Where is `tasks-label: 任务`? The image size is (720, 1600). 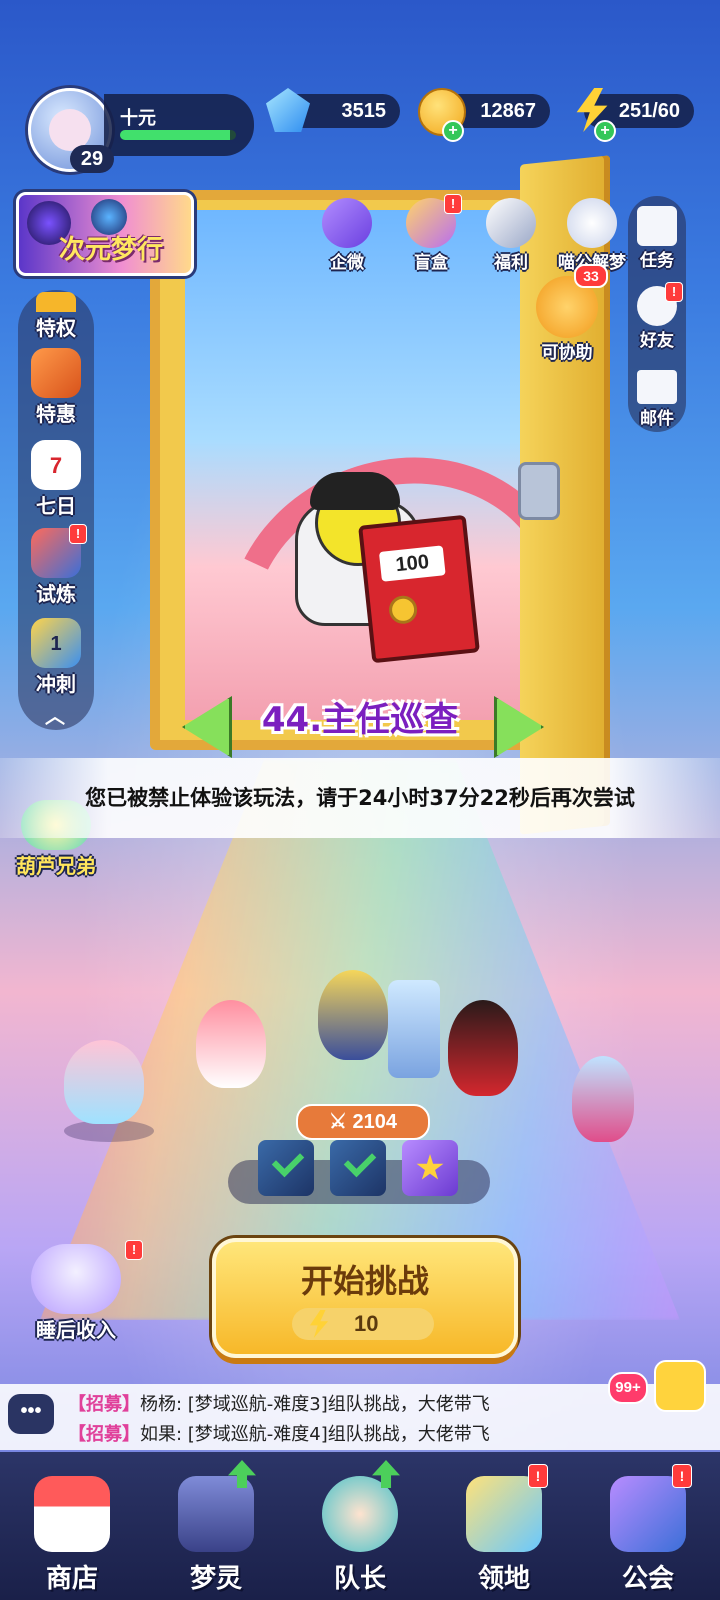
tasks-label: 任务 is located at coordinates (657, 261).